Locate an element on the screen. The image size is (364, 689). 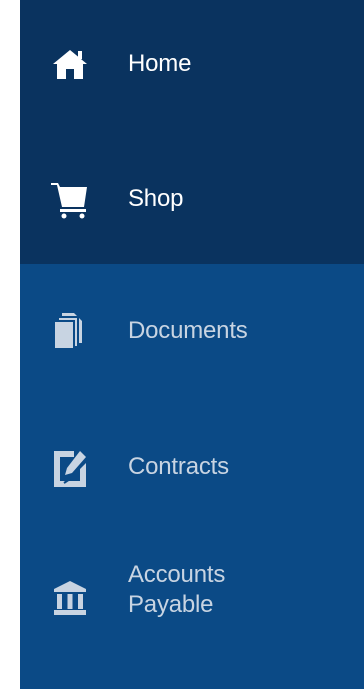
sidebar-item-shop: Shop is located at coordinates (192, 199).